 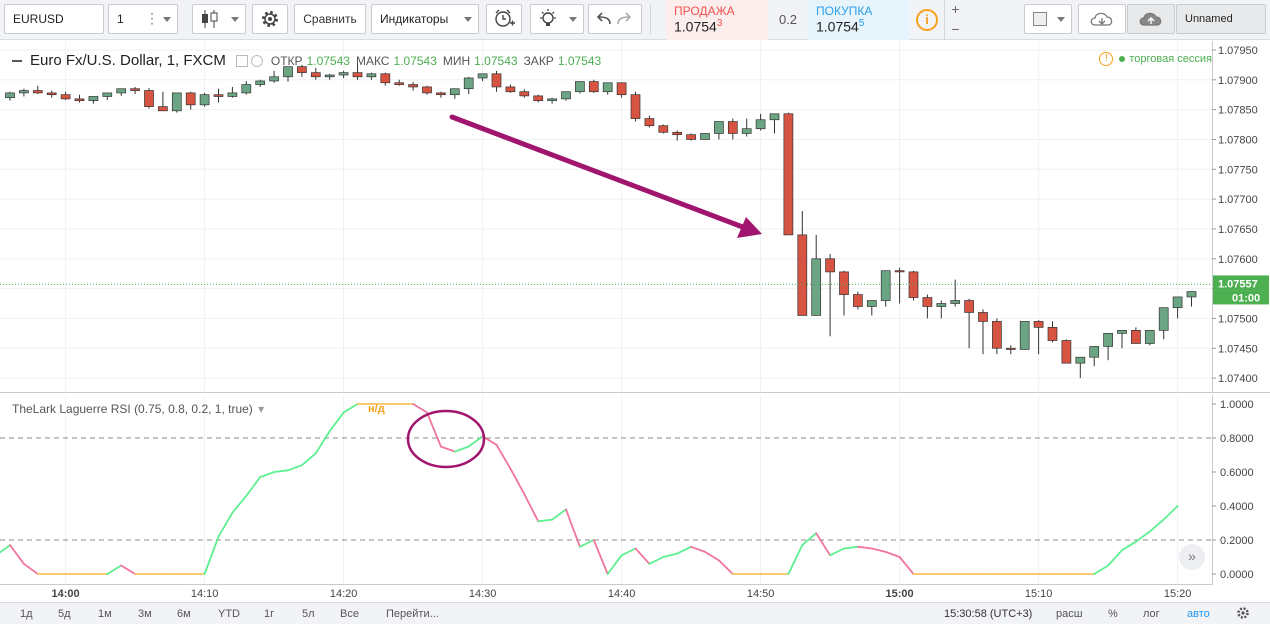 I want to click on plus-button: +, so click(x=955, y=10).